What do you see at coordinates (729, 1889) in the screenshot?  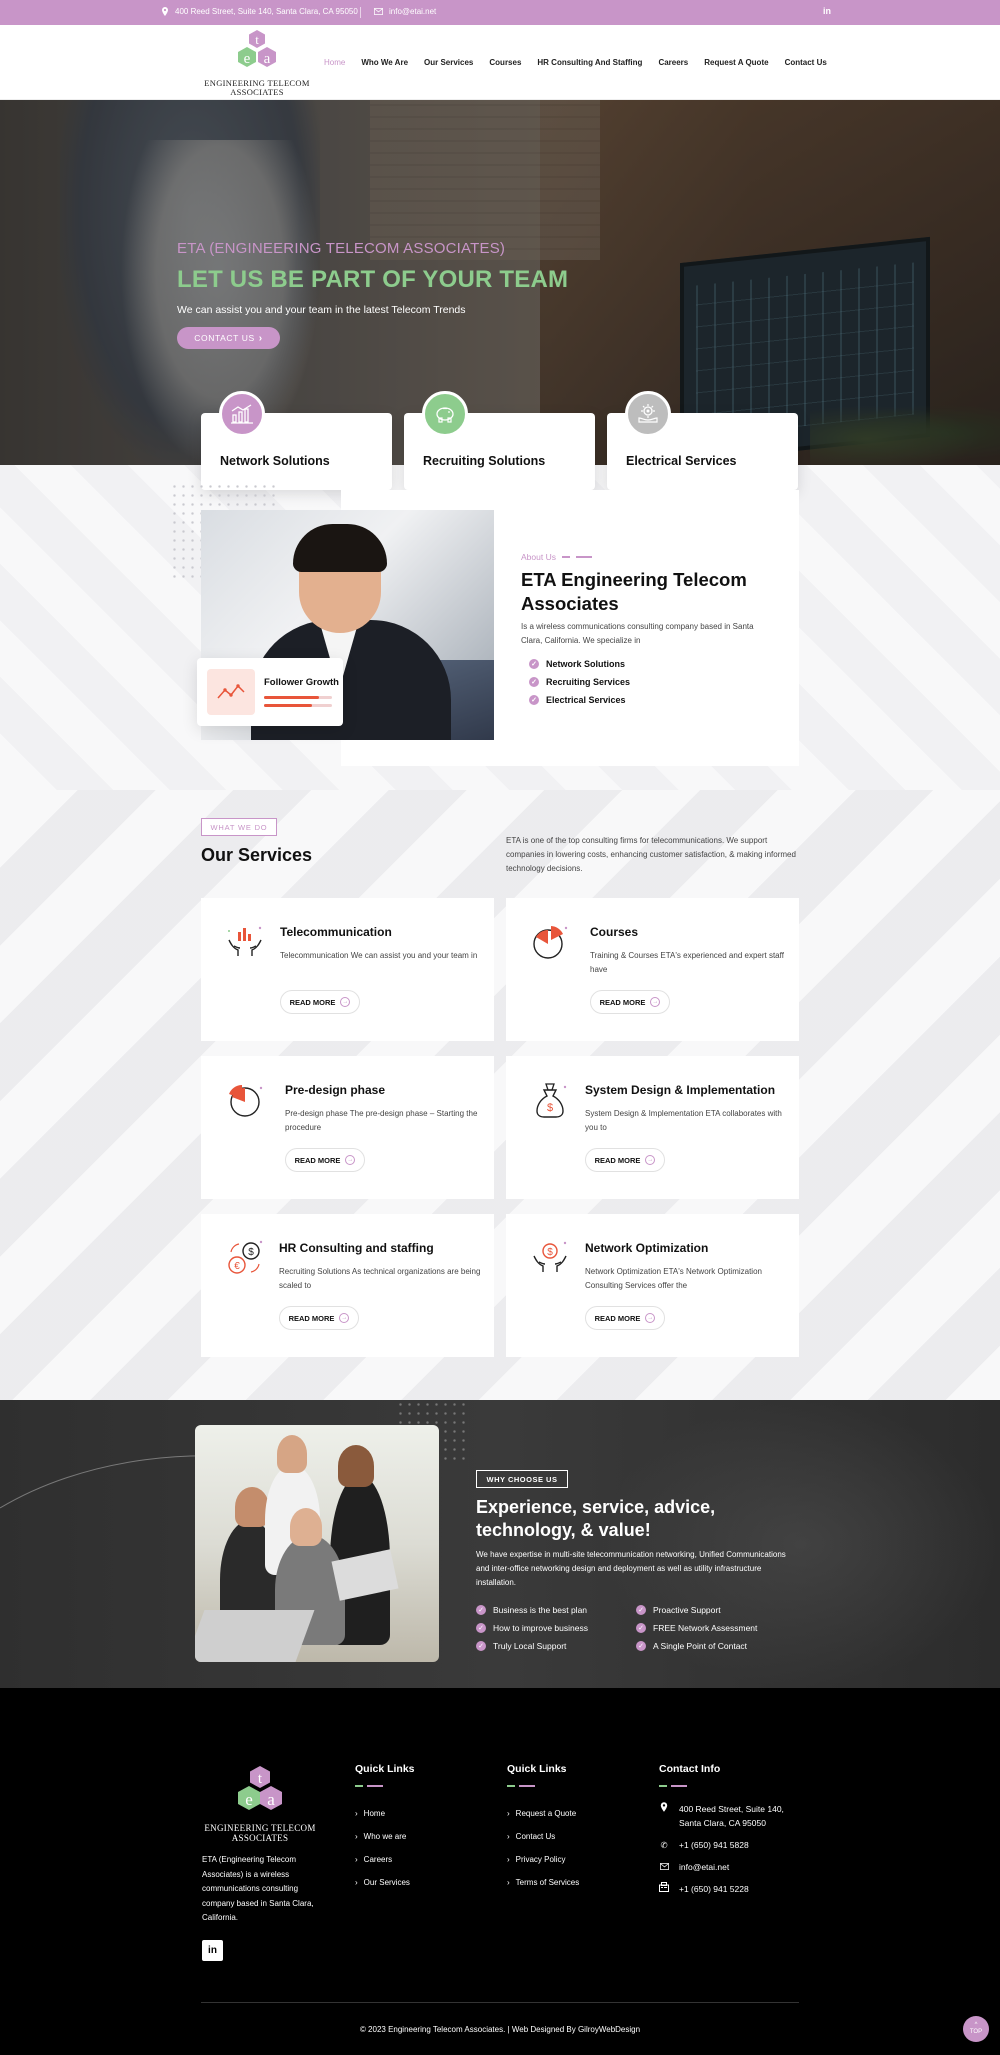 I see `contact-fax: +1 (650) 941 5228` at bounding box center [729, 1889].